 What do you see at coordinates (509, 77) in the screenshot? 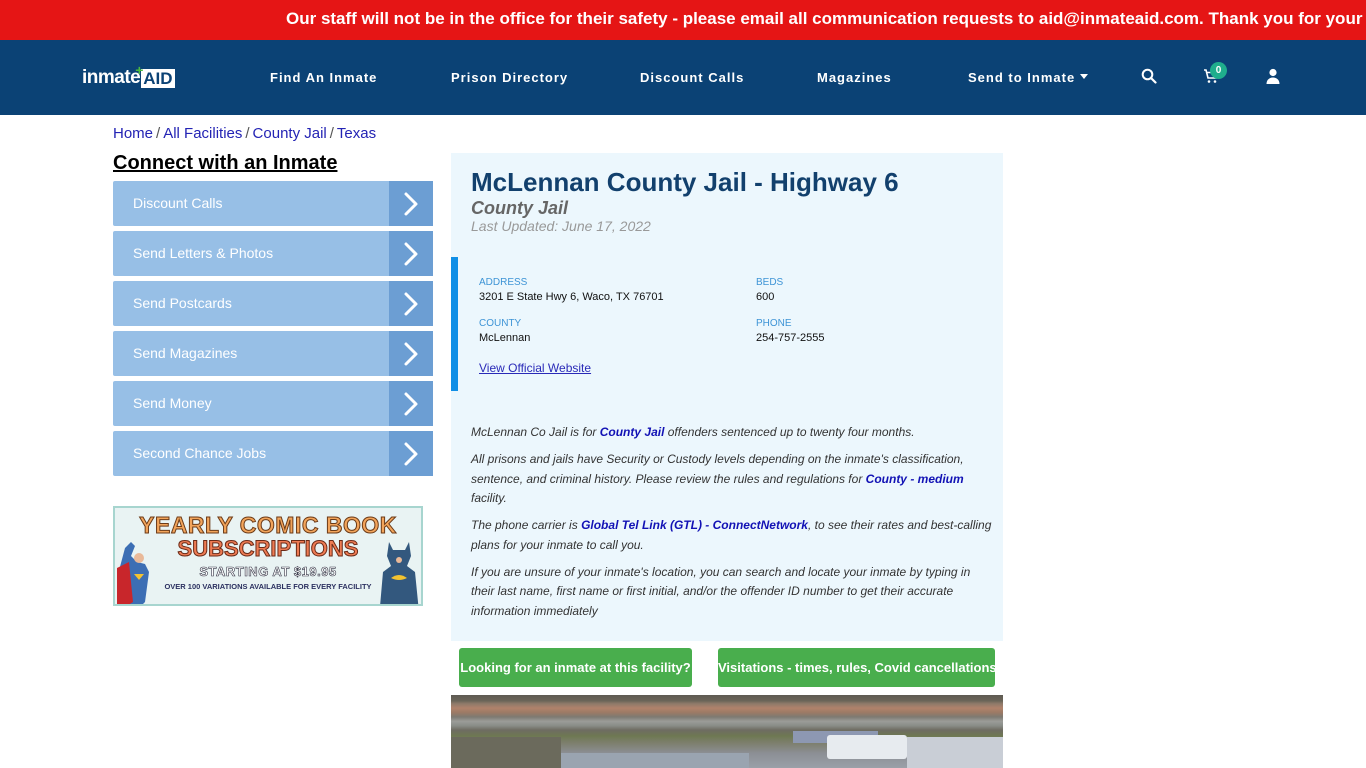
I see `nav-prison-directory: Prison Directory` at bounding box center [509, 77].